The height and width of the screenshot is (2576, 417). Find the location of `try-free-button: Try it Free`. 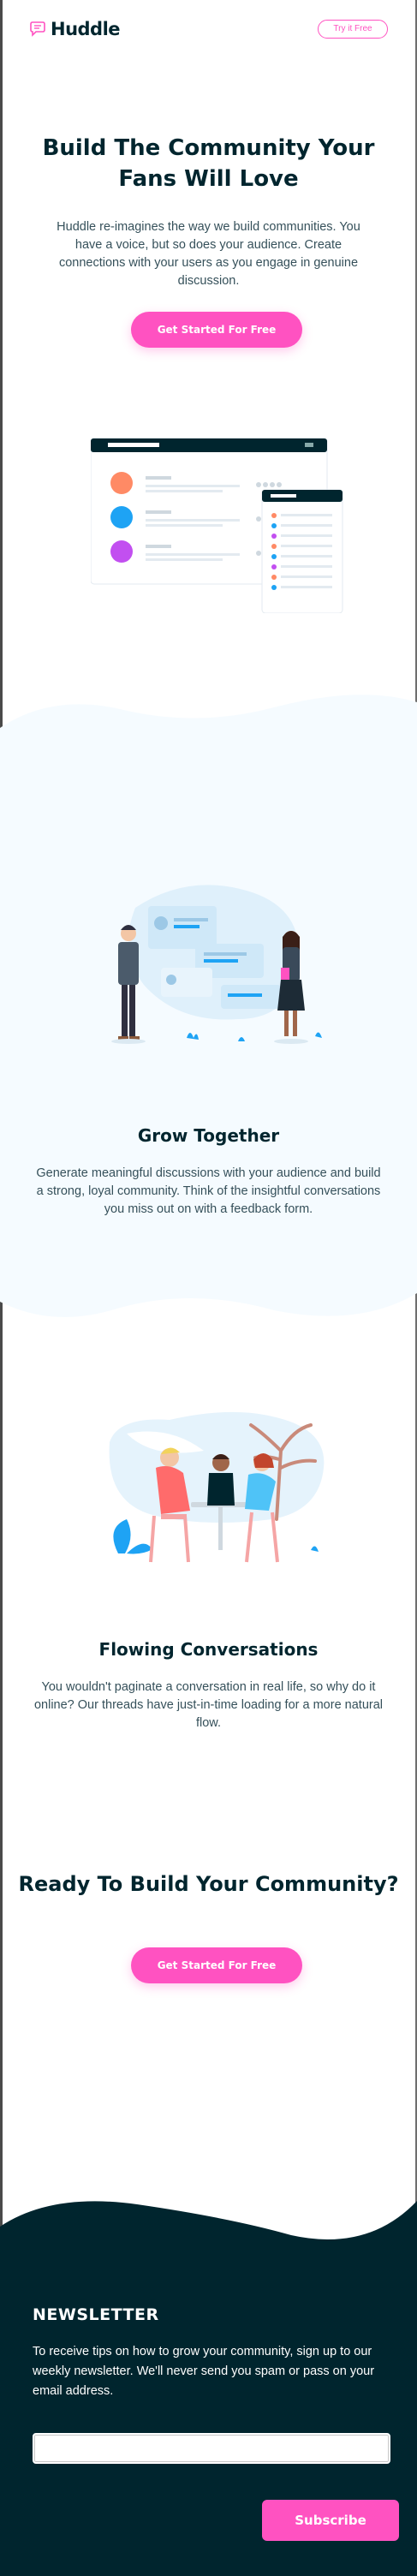

try-free-button: Try it Free is located at coordinates (353, 29).